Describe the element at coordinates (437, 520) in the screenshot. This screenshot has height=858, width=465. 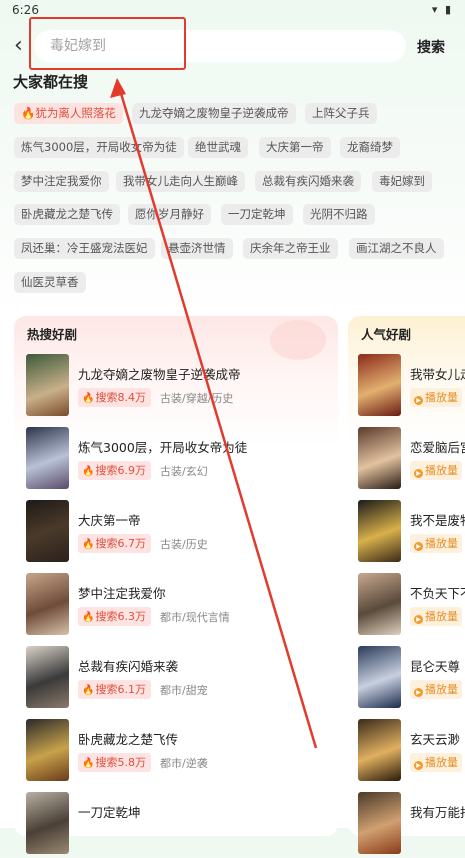
I see `drama-title: 我不是废物` at that location.